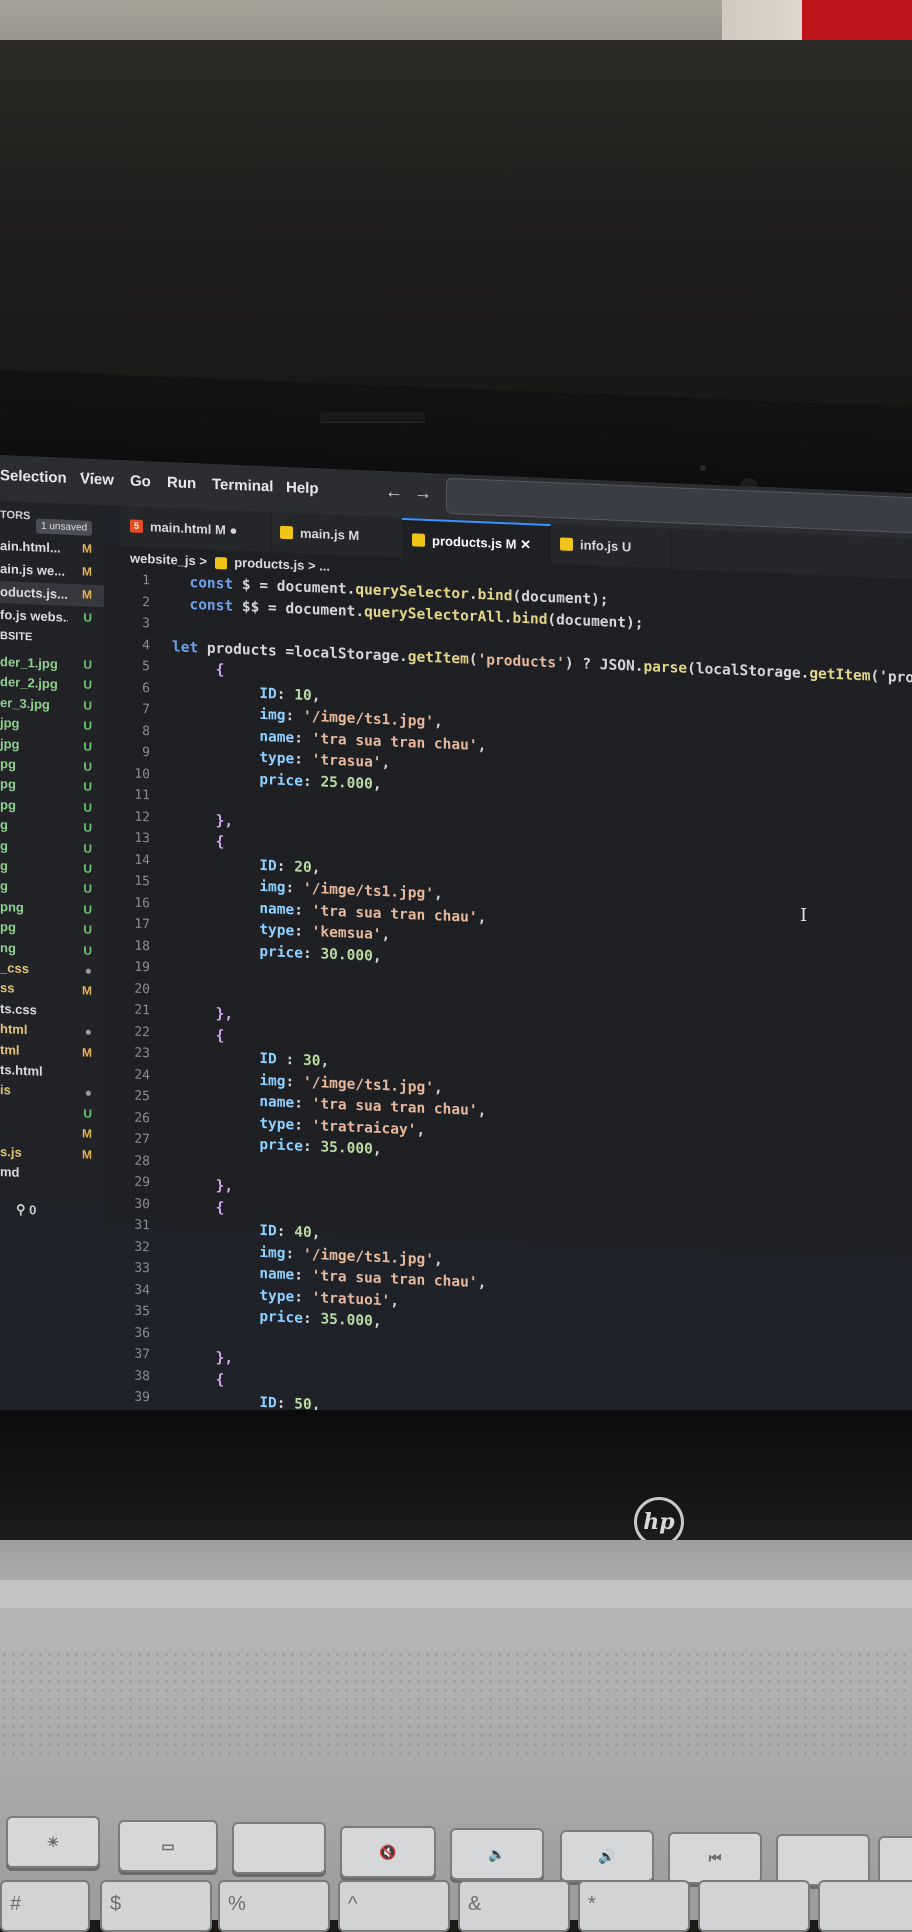  What do you see at coordinates (634, 1906) in the screenshot?
I see `keyboard-key: *` at bounding box center [634, 1906].